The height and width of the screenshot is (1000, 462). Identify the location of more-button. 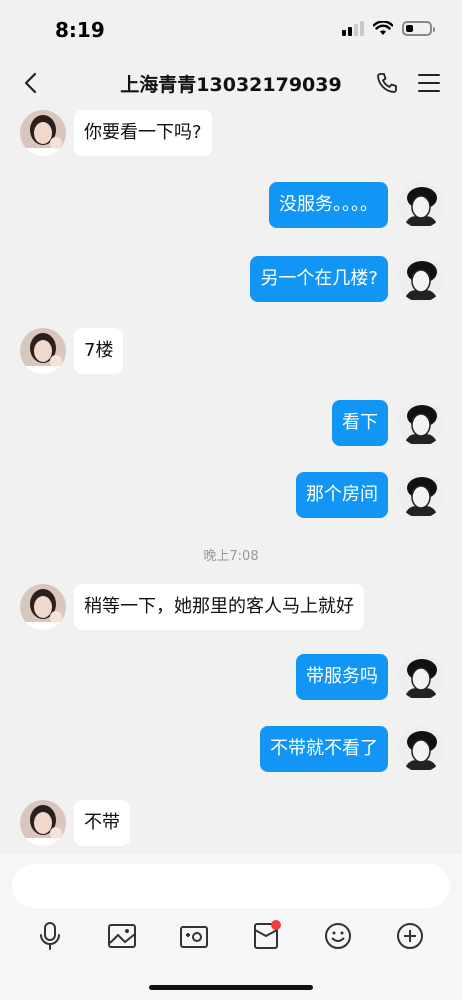
(410, 936).